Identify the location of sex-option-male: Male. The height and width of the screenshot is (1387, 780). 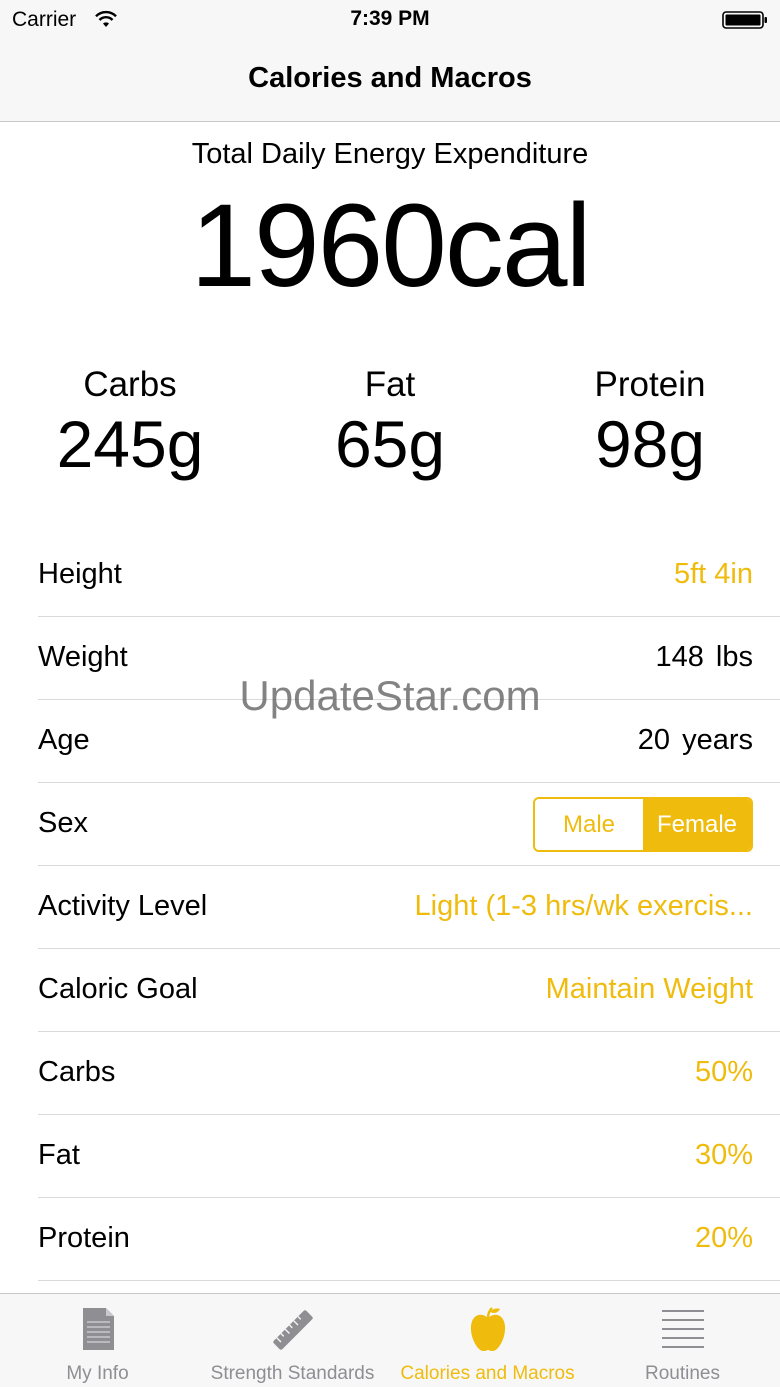
(589, 824).